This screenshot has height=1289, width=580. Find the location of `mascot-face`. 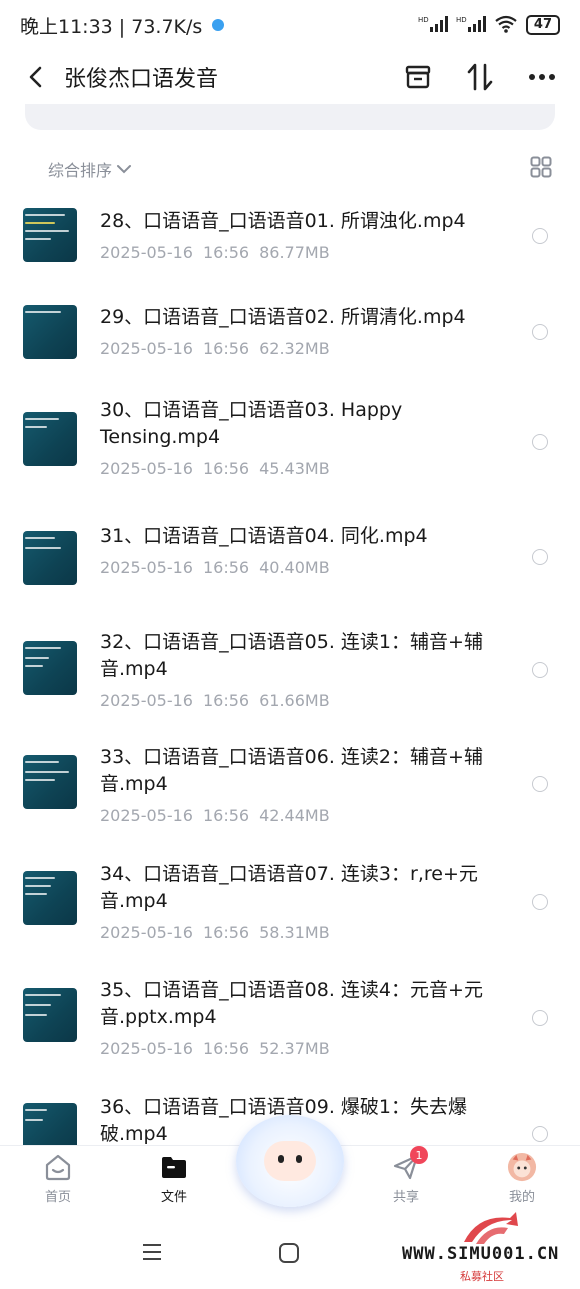

mascot-face is located at coordinates (290, 1161).